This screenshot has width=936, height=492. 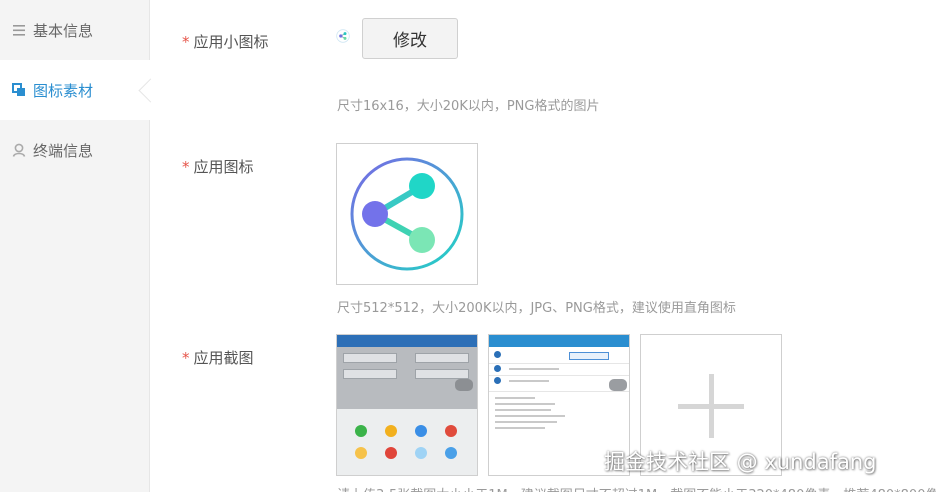 I want to click on share-small-icon, so click(x=343, y=36).